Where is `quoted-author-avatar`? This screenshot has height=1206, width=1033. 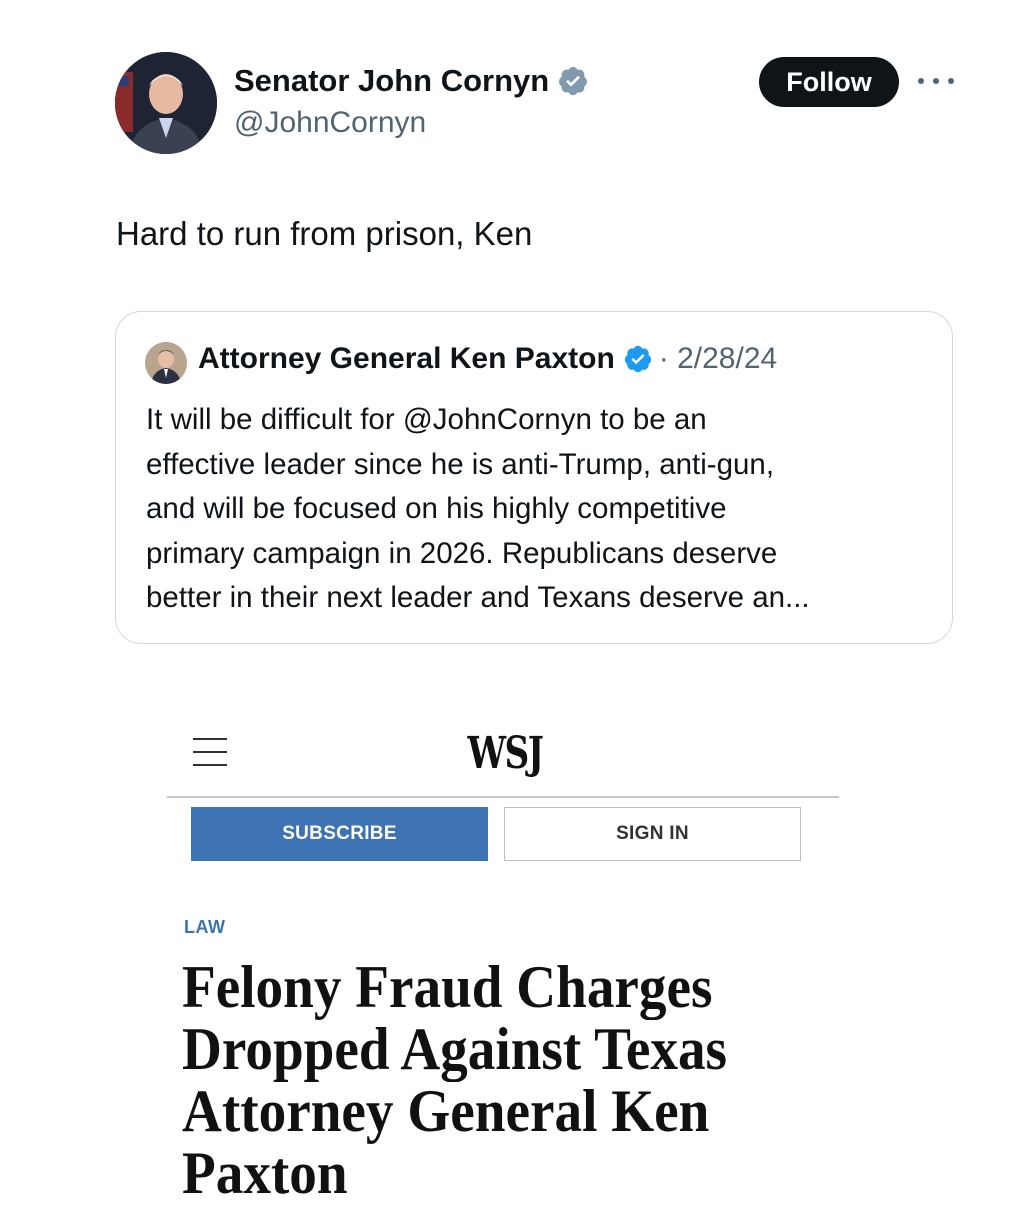 quoted-author-avatar is located at coordinates (166, 363).